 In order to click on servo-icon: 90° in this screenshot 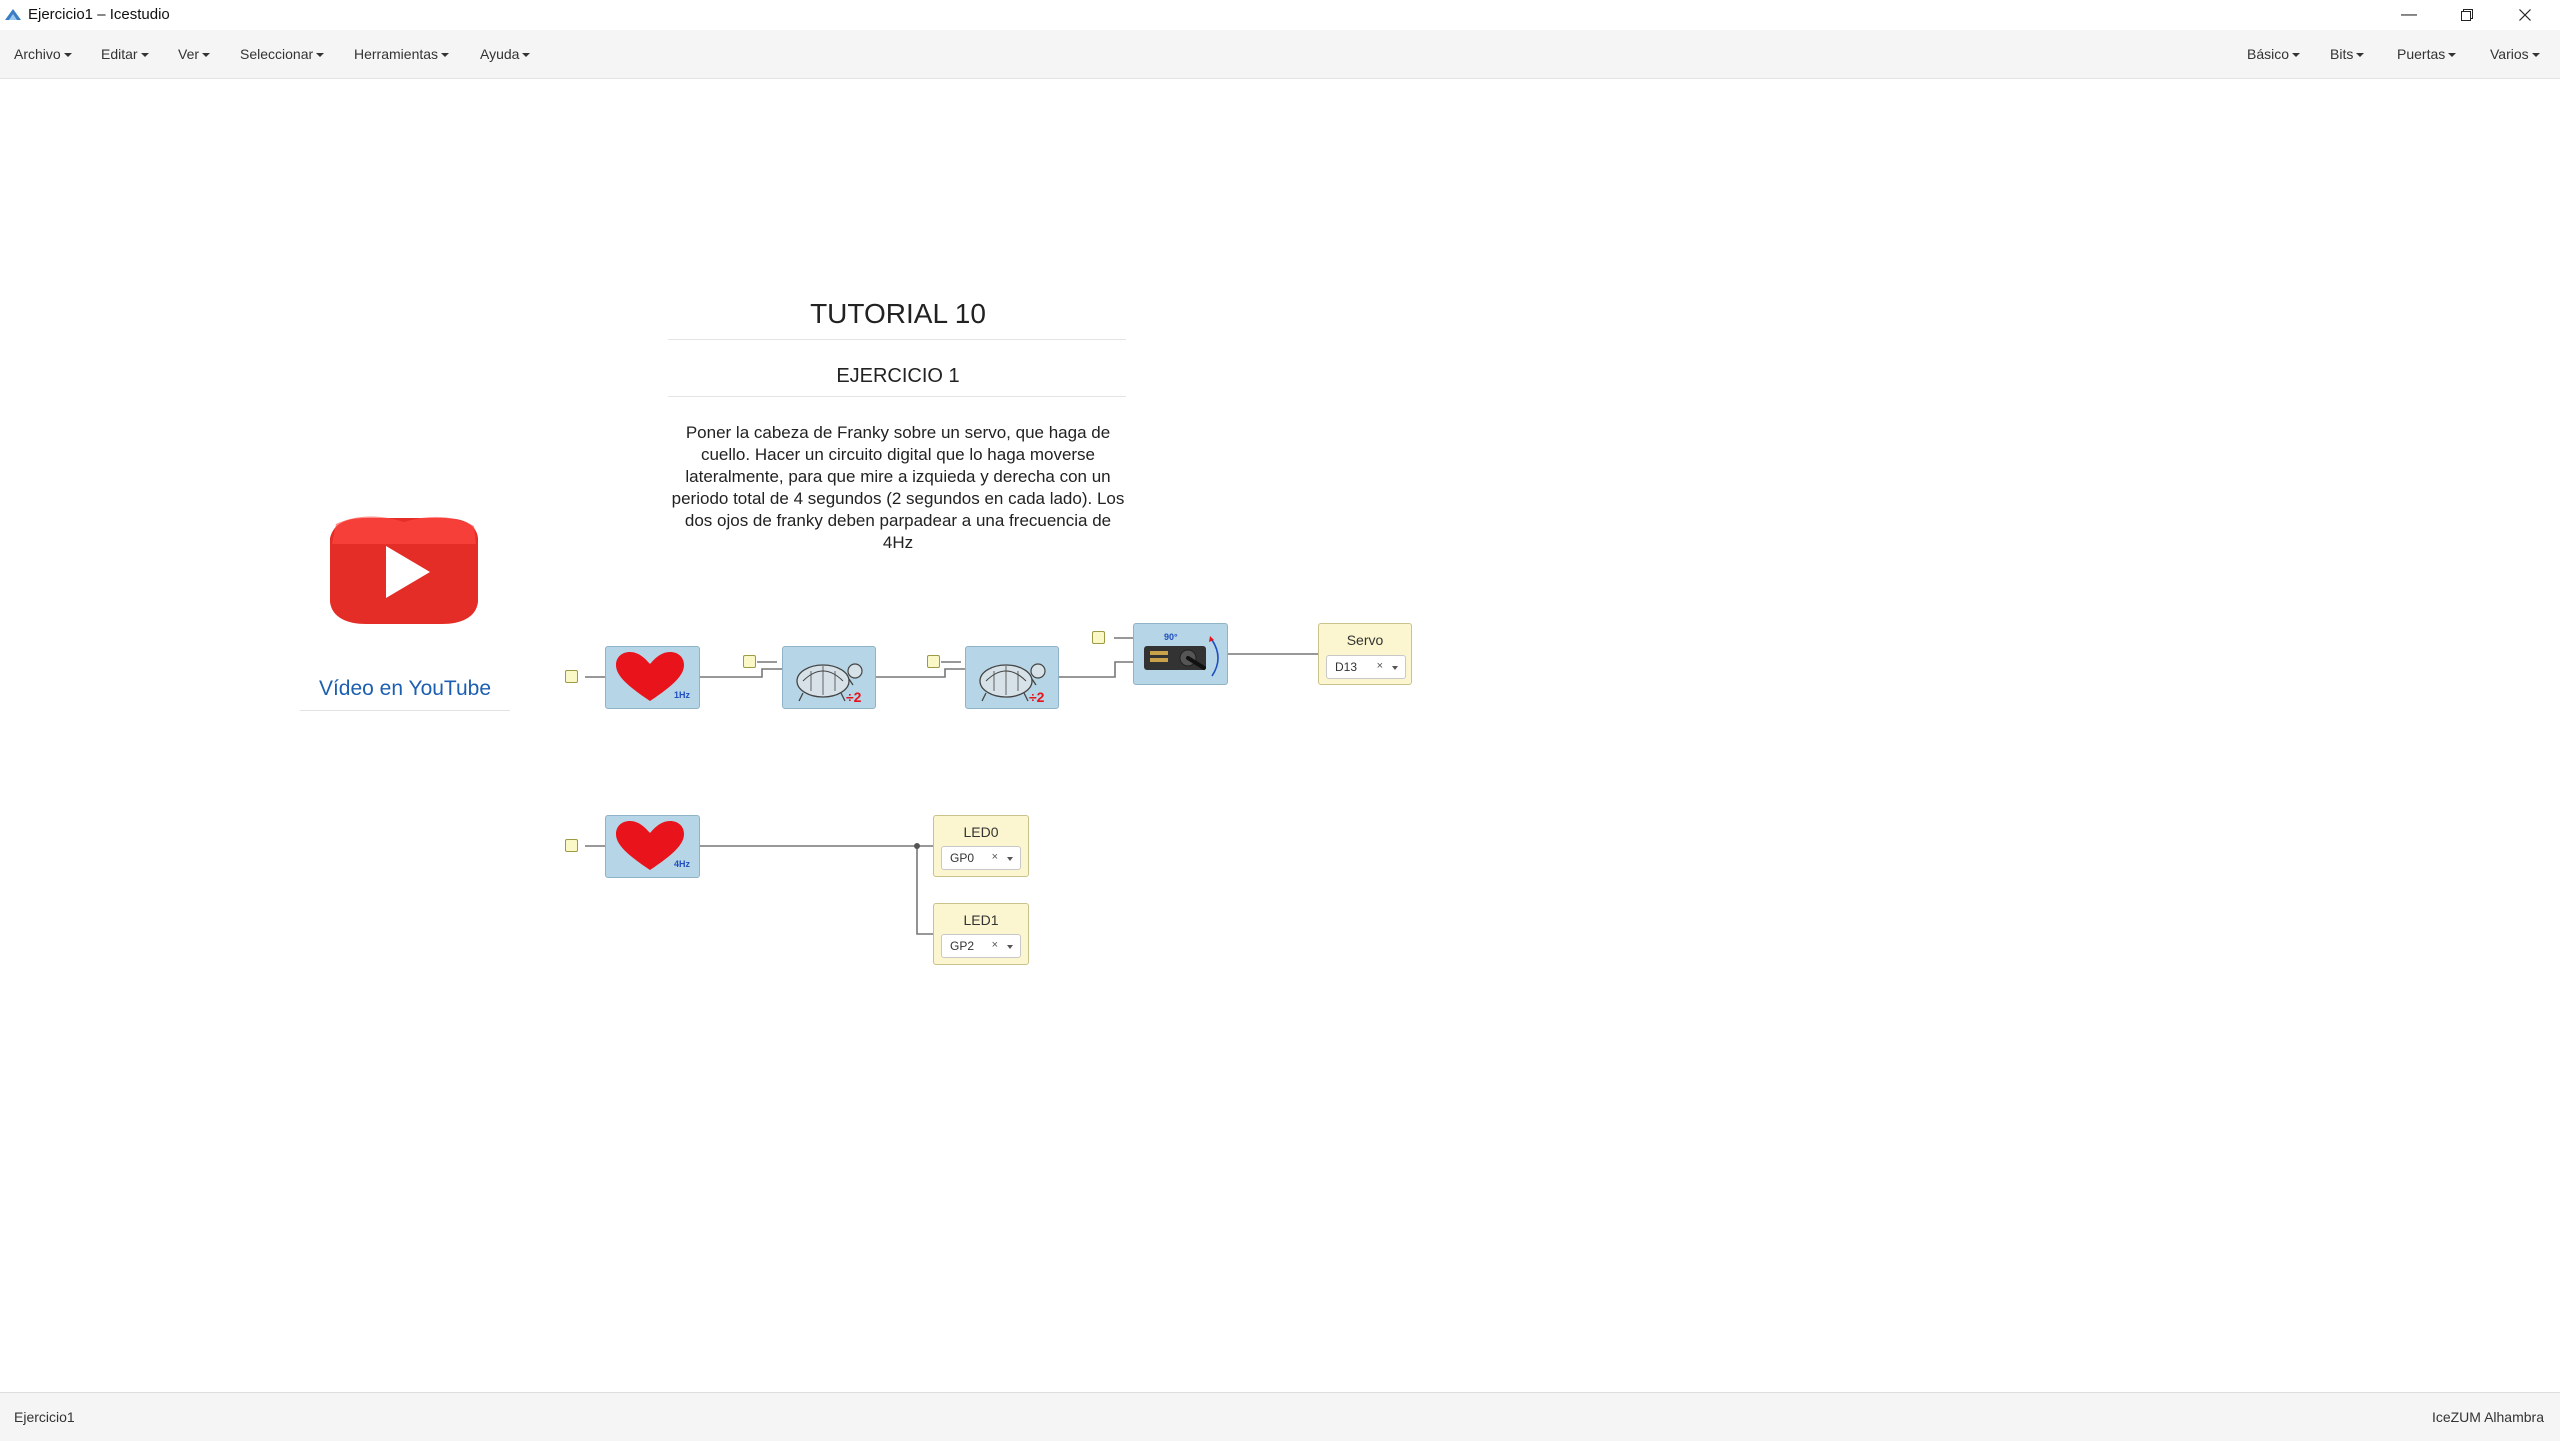, I will do `click(1181, 654)`.